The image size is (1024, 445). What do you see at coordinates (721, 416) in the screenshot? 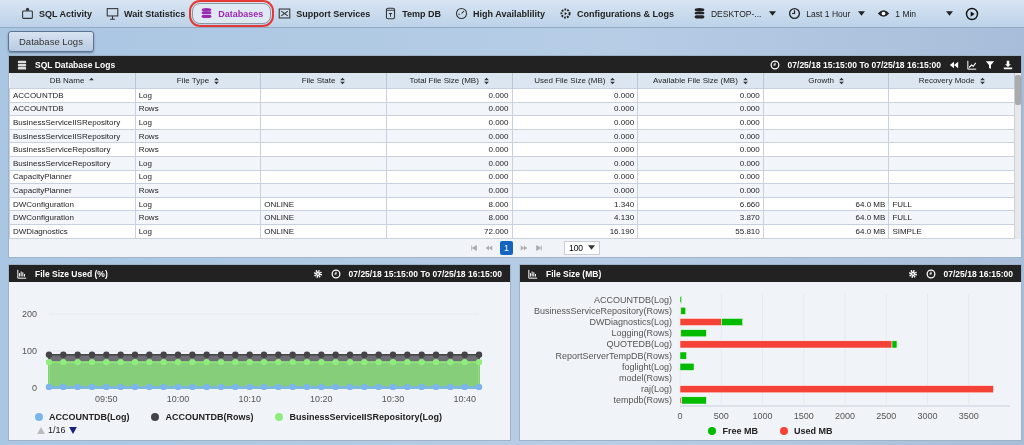
I see `axis-label: 500` at bounding box center [721, 416].